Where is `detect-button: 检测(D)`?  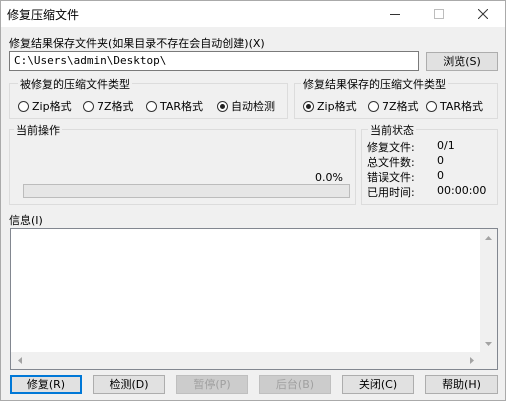 detect-button: 检测(D) is located at coordinates (129, 384).